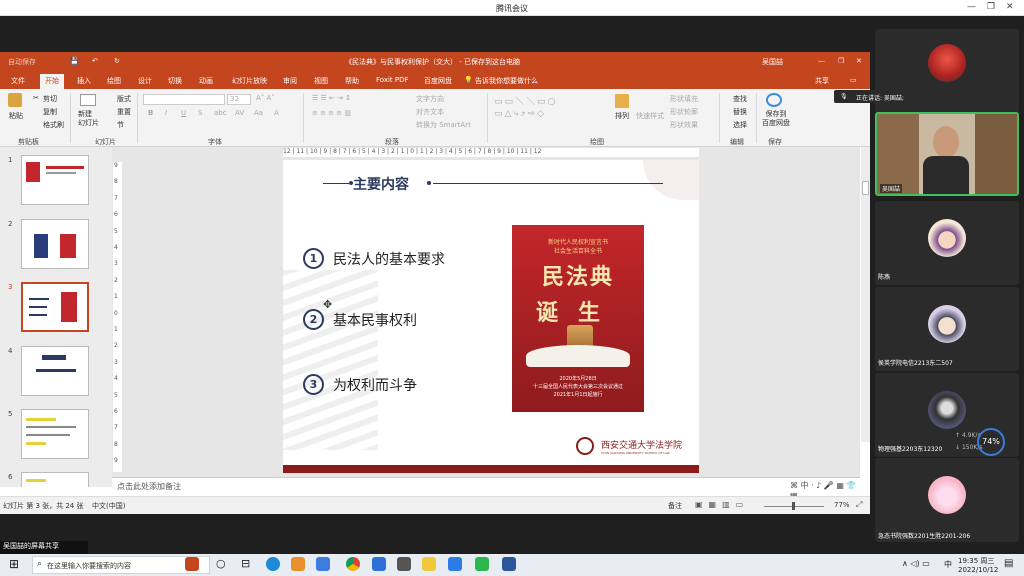 This screenshot has height=576, width=1024. Describe the element at coordinates (200, 113) in the screenshot. I see `shadow-button: S` at that location.